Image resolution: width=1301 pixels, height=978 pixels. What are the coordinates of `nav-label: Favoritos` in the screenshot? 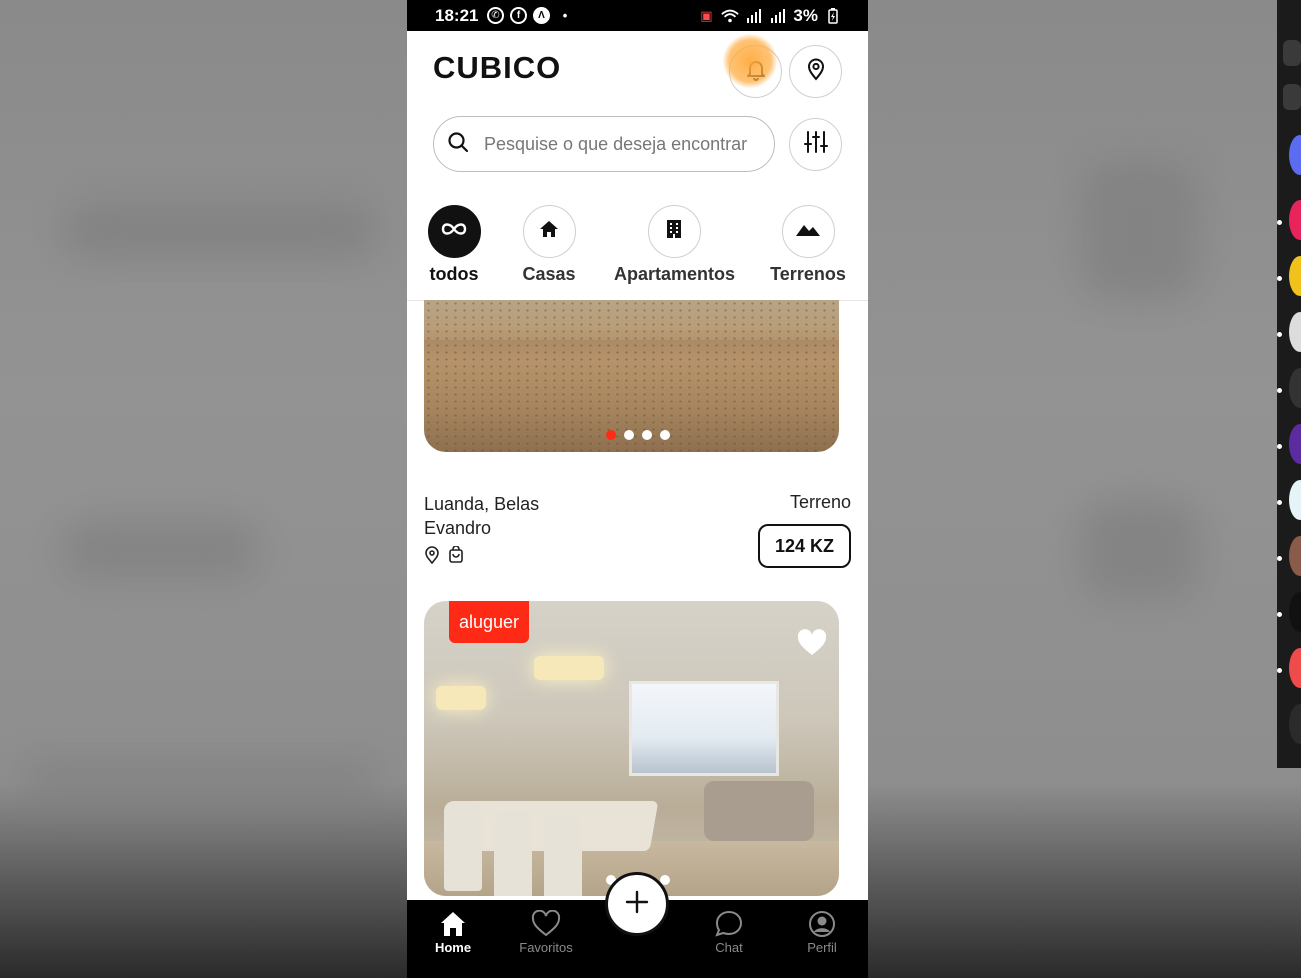 It's located at (546, 947).